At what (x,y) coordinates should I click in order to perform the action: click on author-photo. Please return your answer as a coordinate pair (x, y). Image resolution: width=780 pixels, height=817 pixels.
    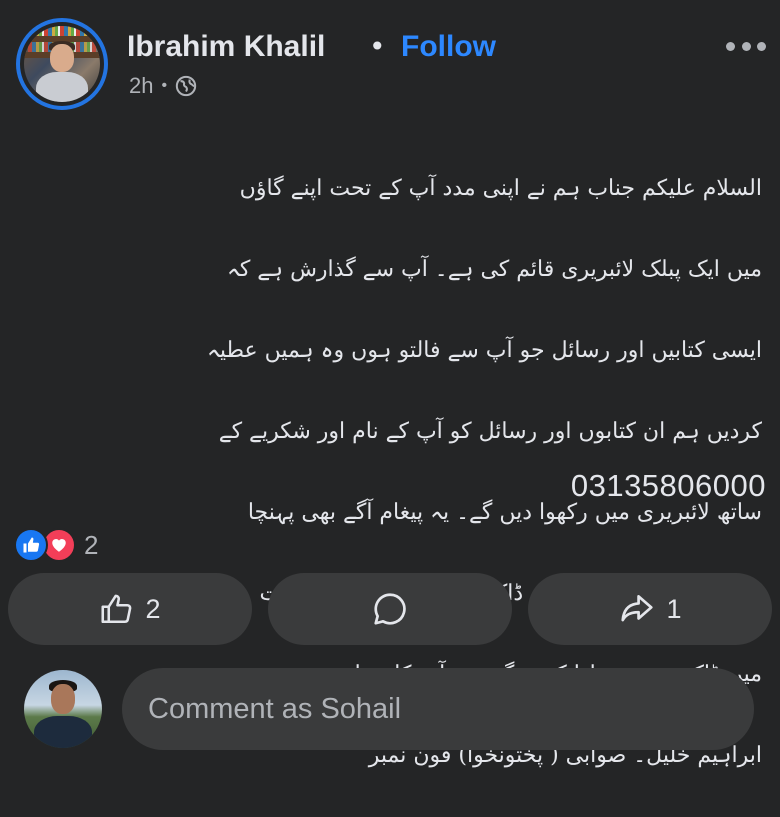
    Looking at the image, I should click on (62, 64).